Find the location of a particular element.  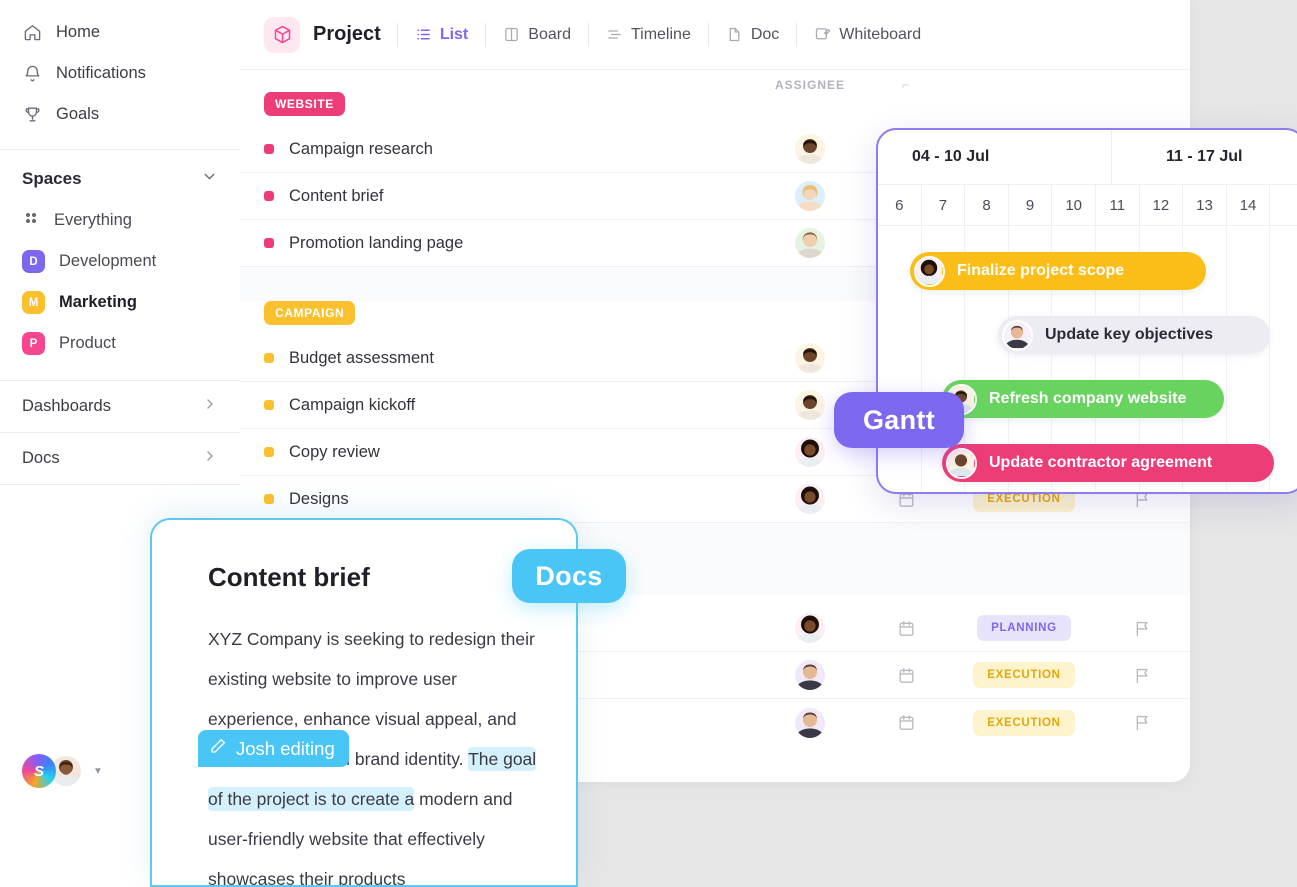

gantt-day: 6 is located at coordinates (900, 205).